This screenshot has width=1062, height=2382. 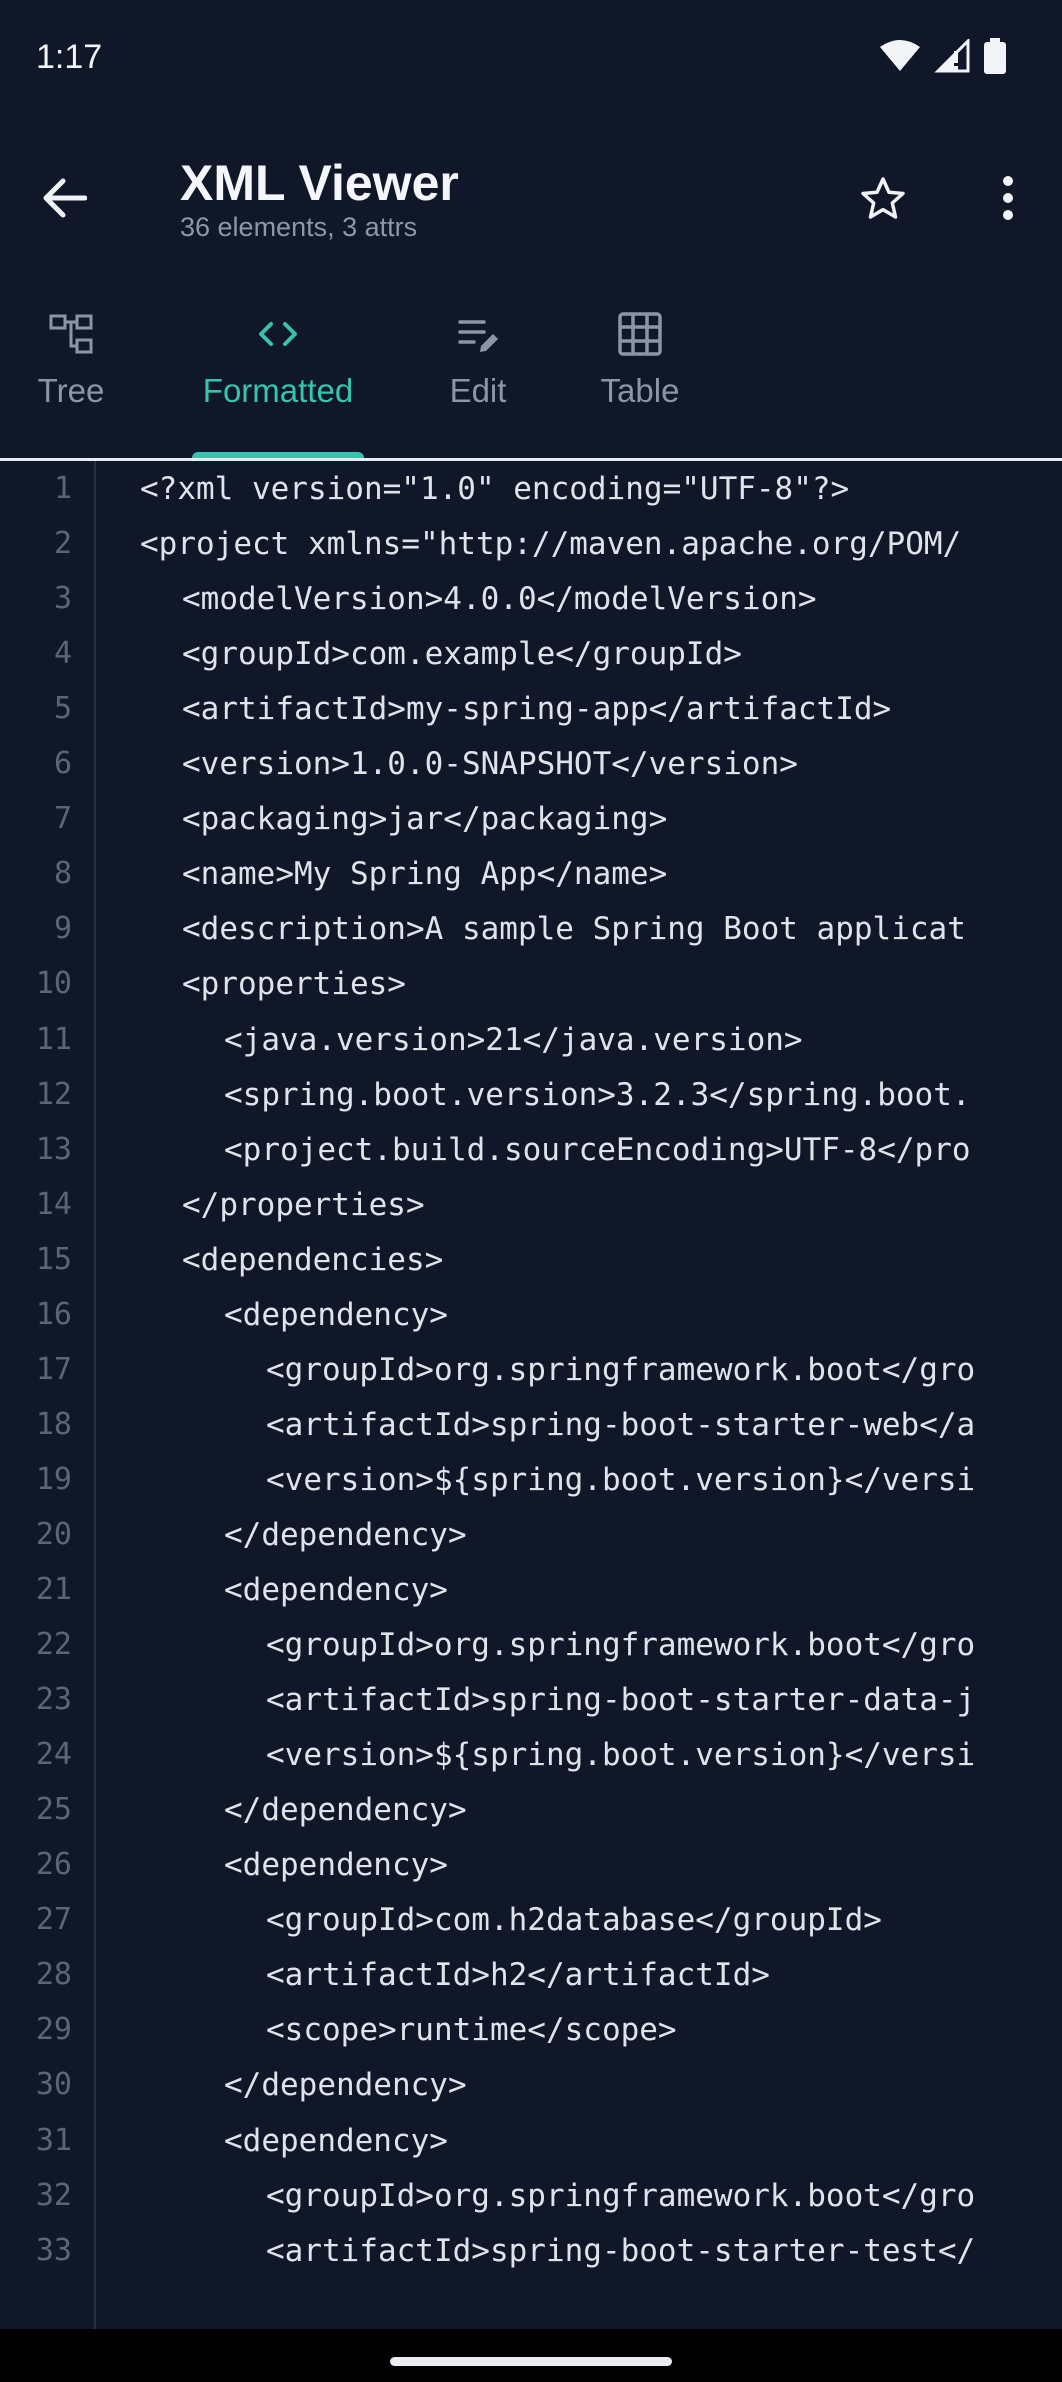 I want to click on line-code: <scope>runtime</scope>, so click(x=471, y=2030).